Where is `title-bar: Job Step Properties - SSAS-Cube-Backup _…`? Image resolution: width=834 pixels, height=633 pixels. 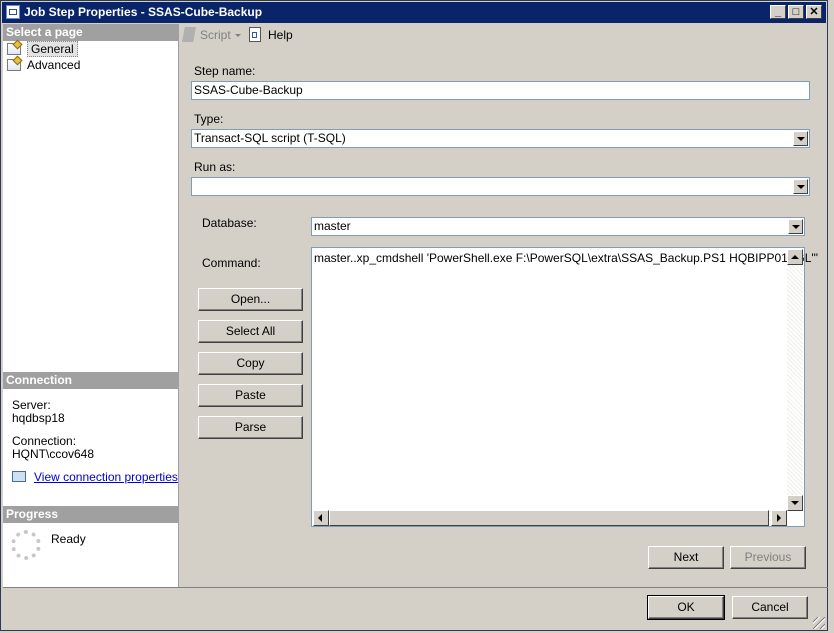
title-bar: Job Step Properties - SSAS-Cube-Backup _… is located at coordinates (414, 12).